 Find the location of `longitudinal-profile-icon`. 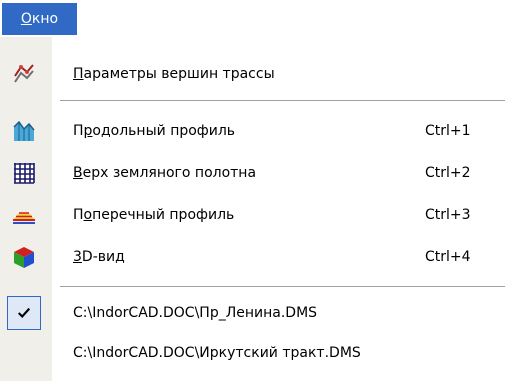

longitudinal-profile-icon is located at coordinates (24, 131).